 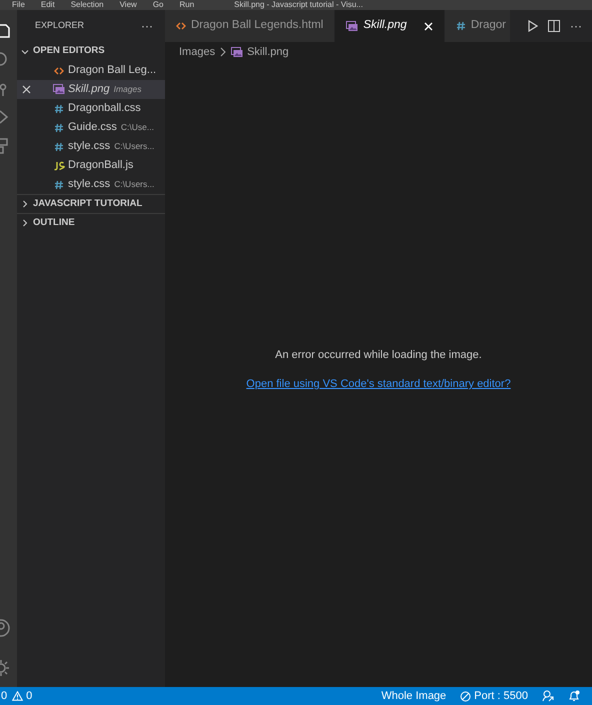 I want to click on open-editor-item: DragonBall.js, so click(x=91, y=165).